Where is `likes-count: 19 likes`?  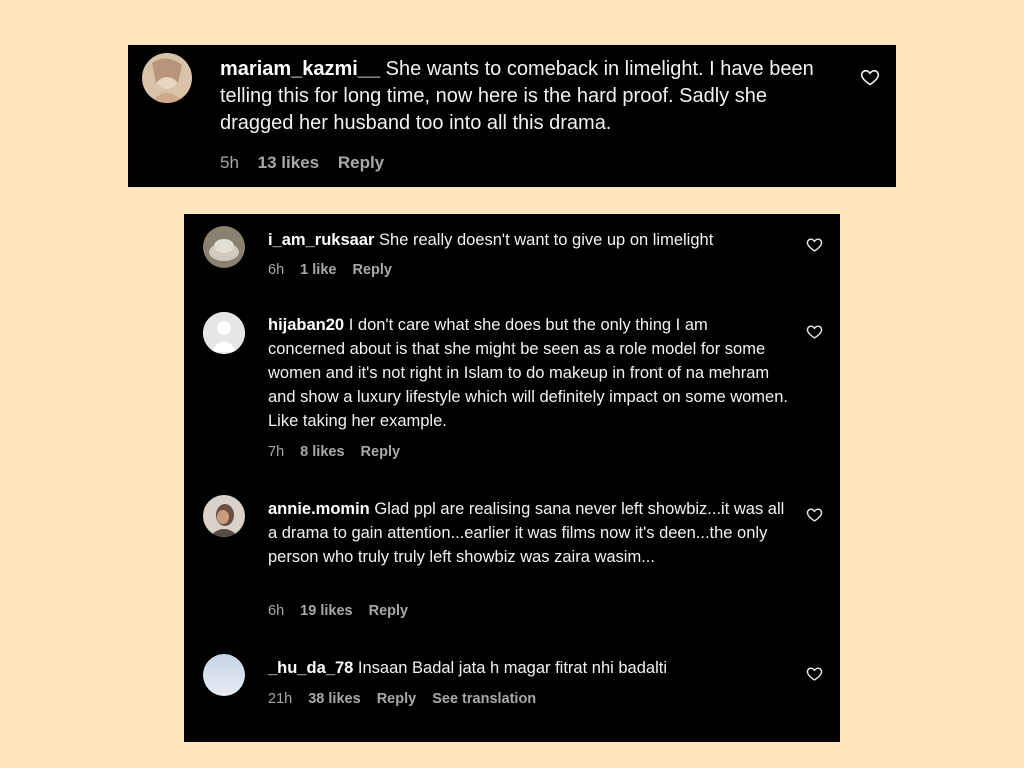
likes-count: 19 likes is located at coordinates (326, 611).